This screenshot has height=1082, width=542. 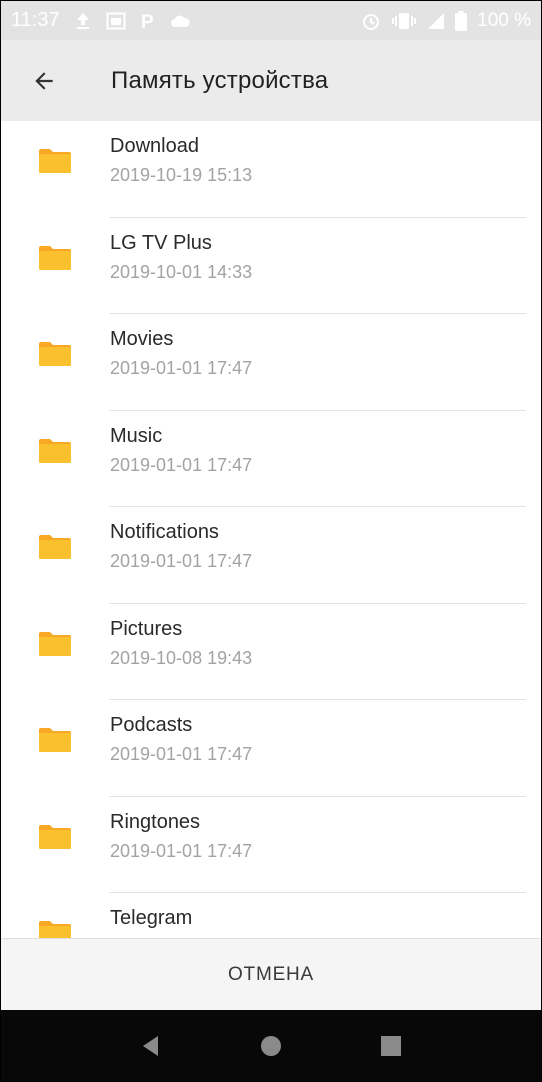 I want to click on nav-home-icon, so click(x=271, y=1045).